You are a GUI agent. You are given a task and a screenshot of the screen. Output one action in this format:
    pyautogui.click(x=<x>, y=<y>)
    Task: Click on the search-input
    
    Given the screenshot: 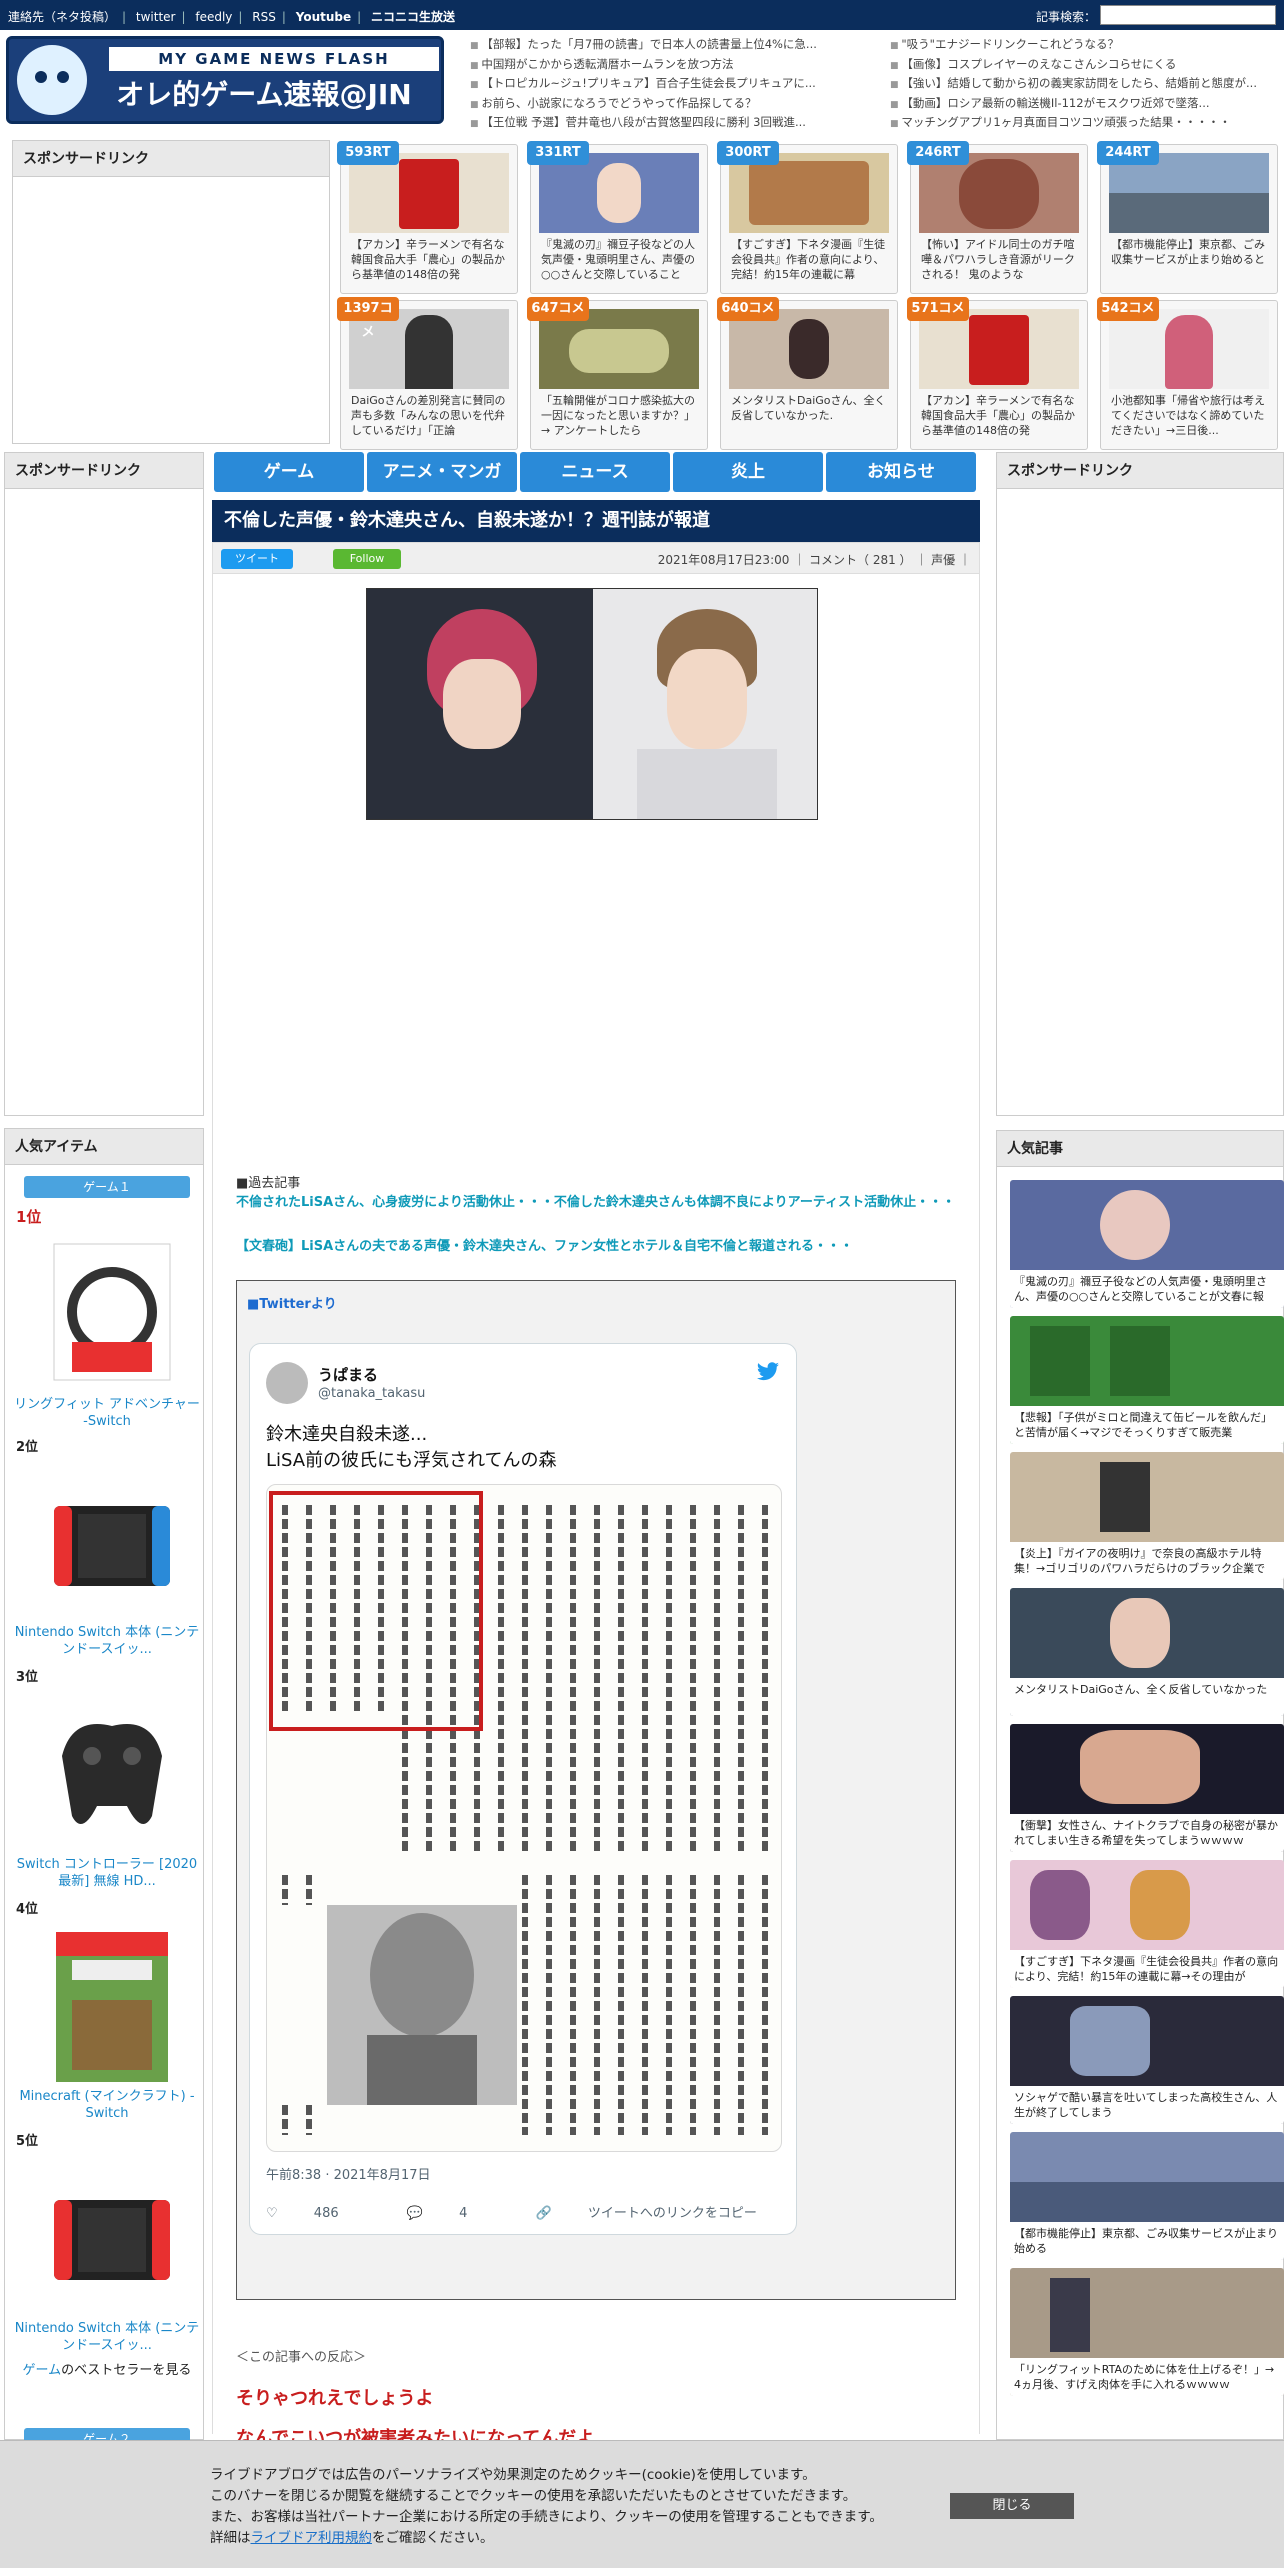 What is the action you would take?
    pyautogui.click(x=1188, y=15)
    